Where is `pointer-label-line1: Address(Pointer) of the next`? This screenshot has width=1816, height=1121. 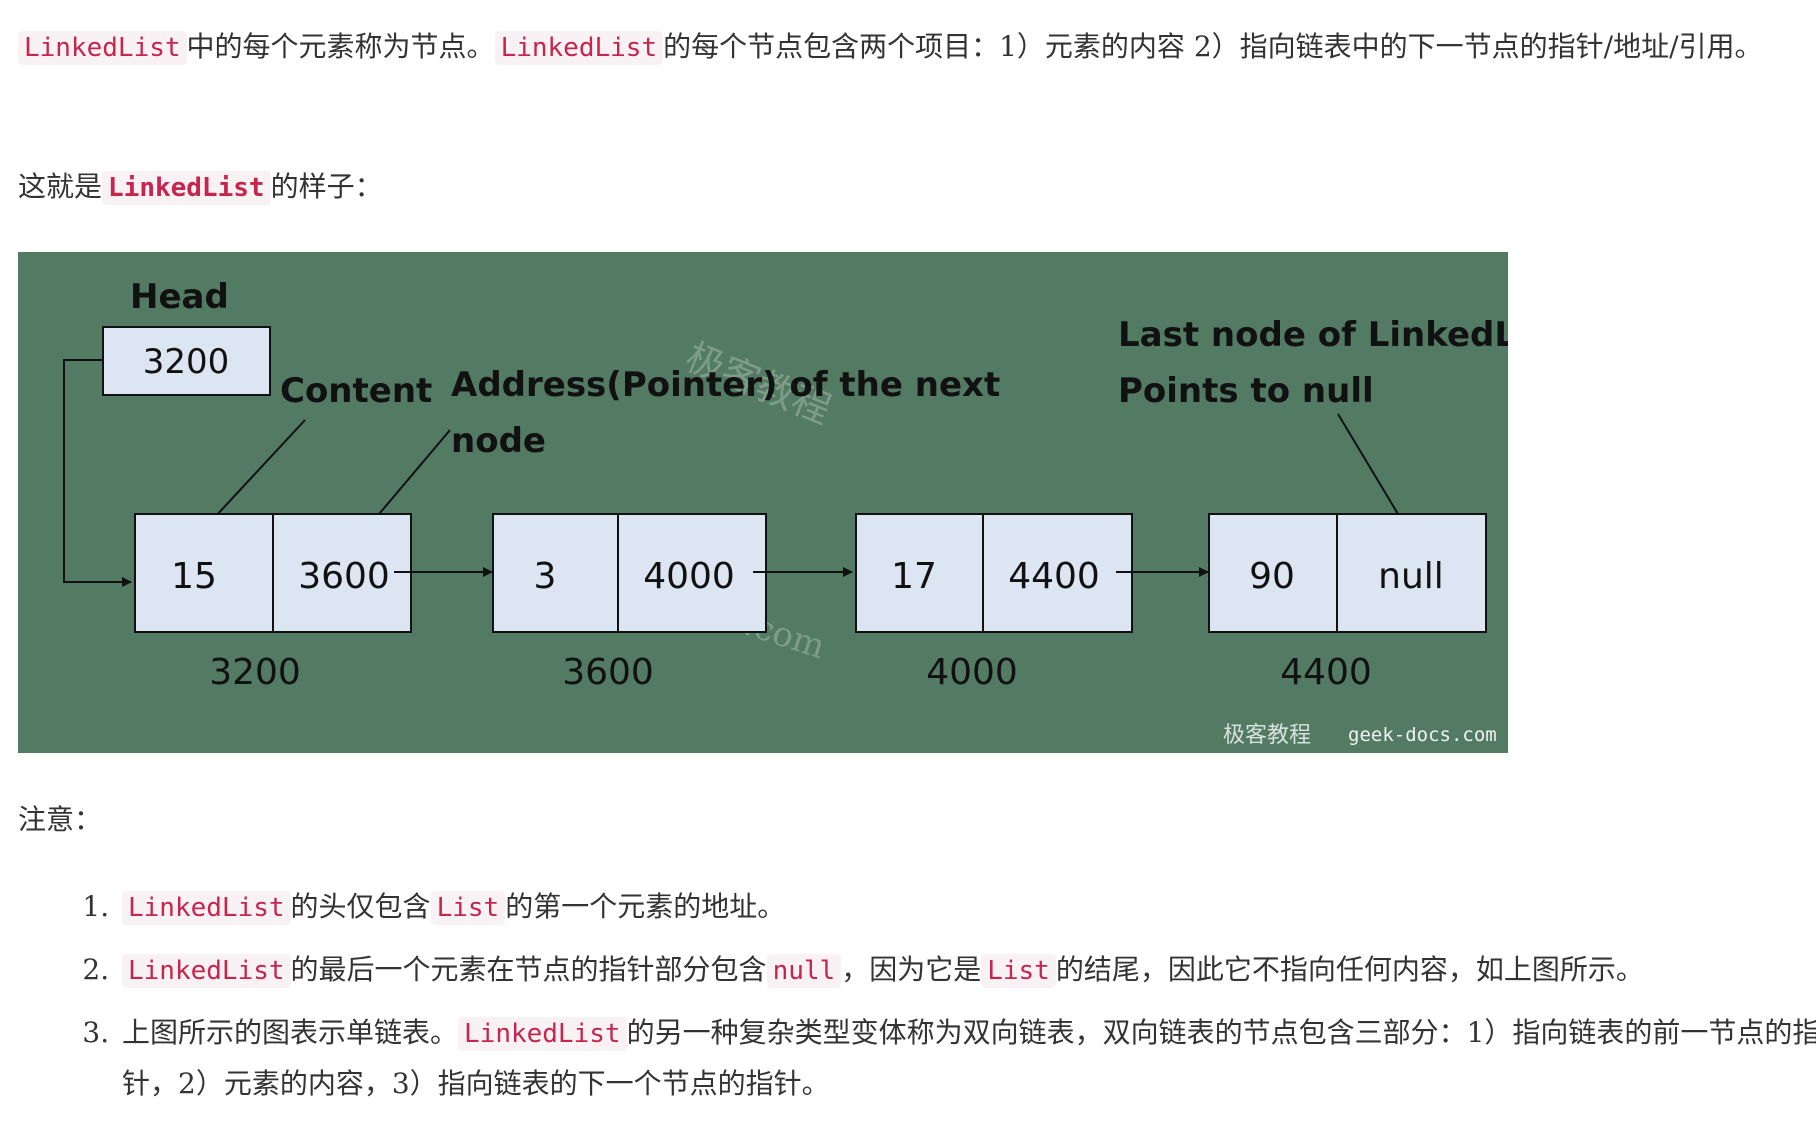 pointer-label-line1: Address(Pointer) of the next is located at coordinates (725, 385).